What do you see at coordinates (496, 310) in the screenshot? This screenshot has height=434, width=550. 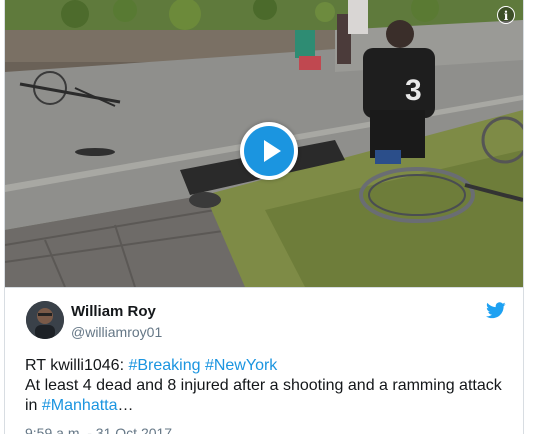 I see `twitter-bird-icon` at bounding box center [496, 310].